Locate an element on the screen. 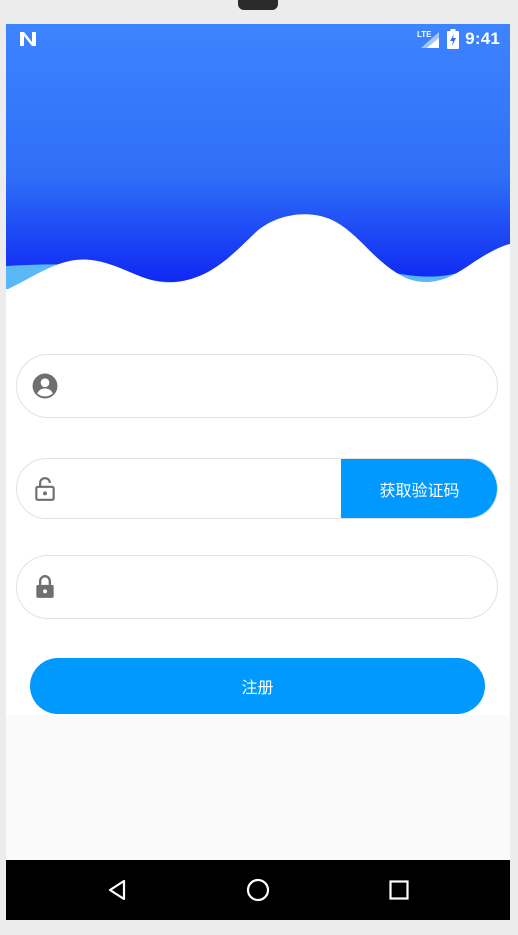  home-circle-icon is located at coordinates (258, 890).